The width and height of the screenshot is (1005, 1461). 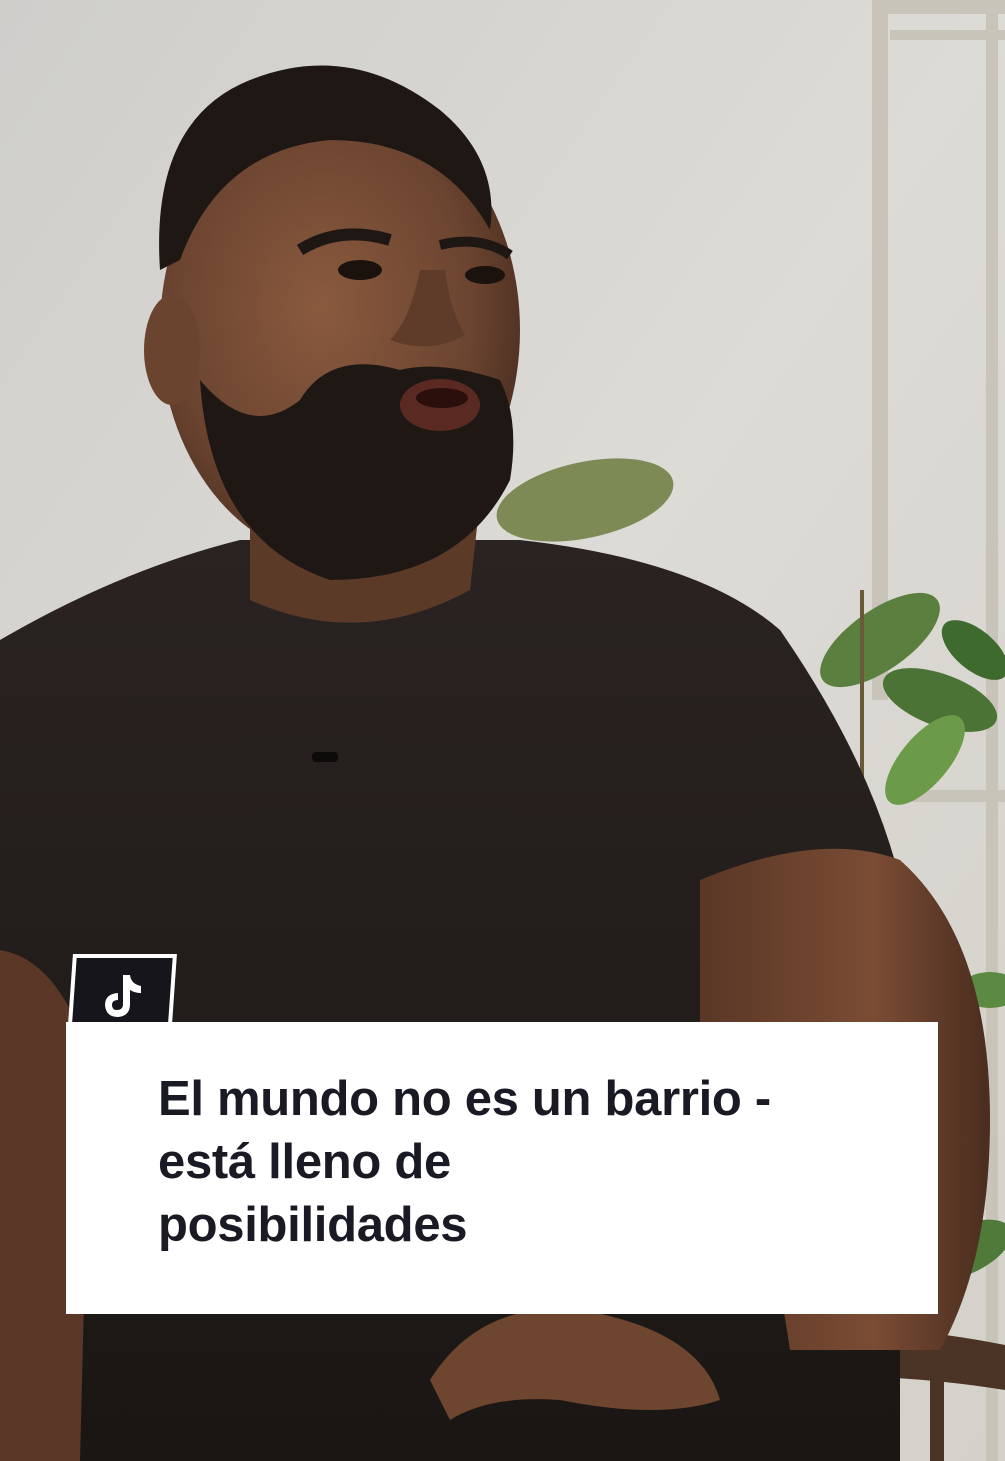 I want to click on tiktok-note-icon, so click(x=123, y=996).